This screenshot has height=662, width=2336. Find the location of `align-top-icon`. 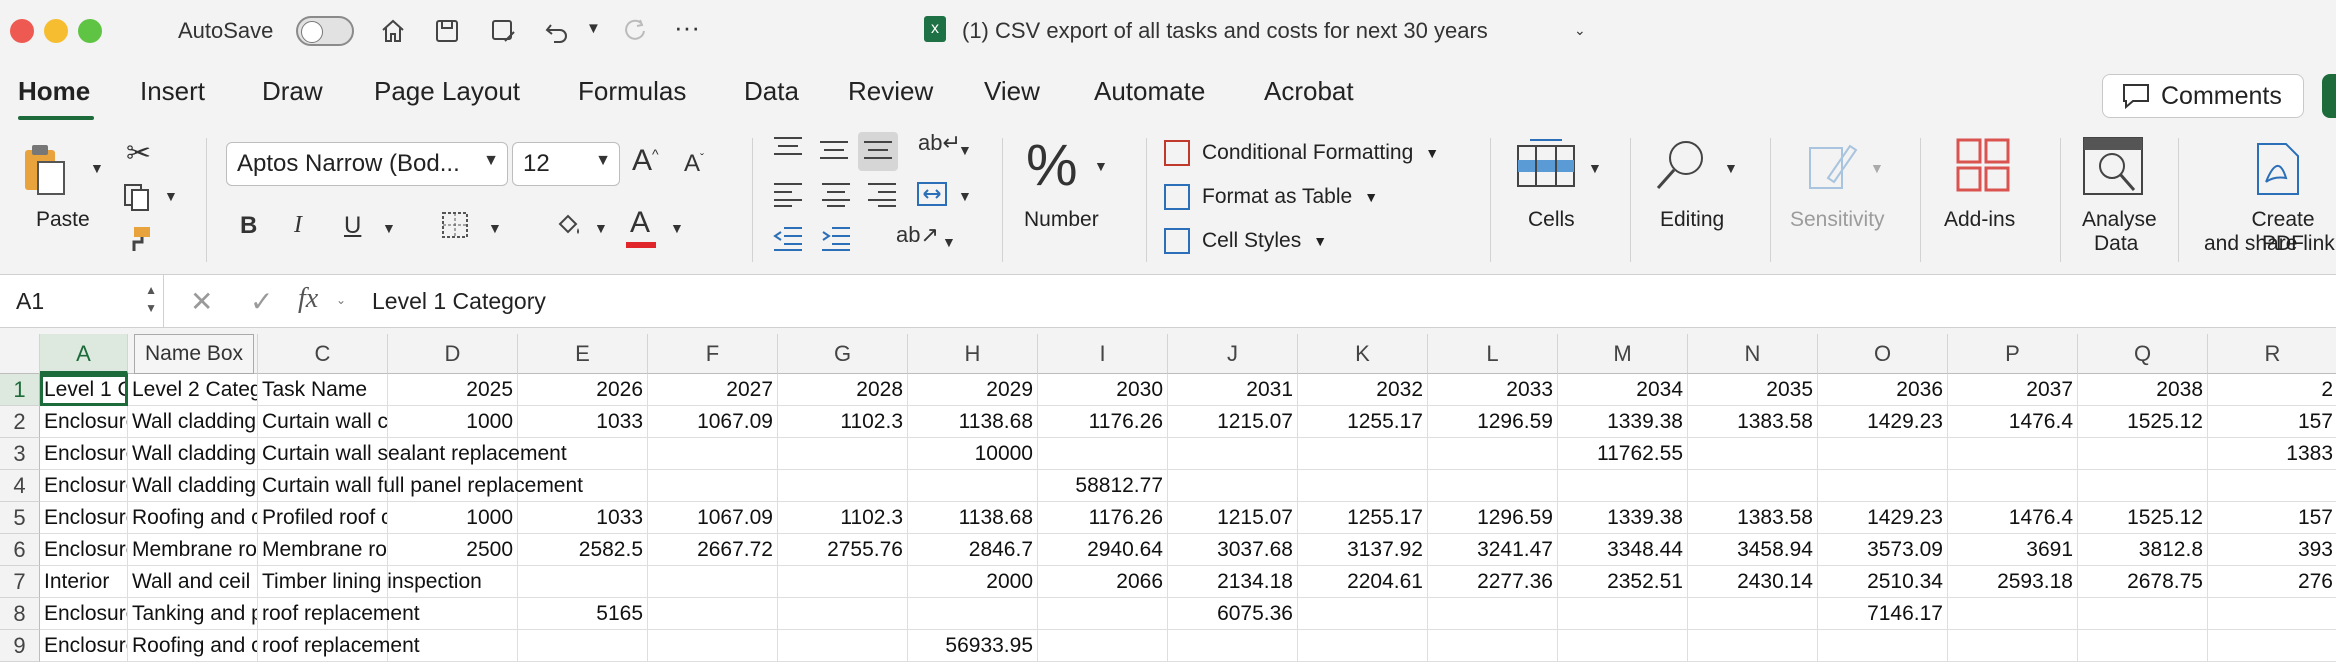

align-top-icon is located at coordinates (788, 151).